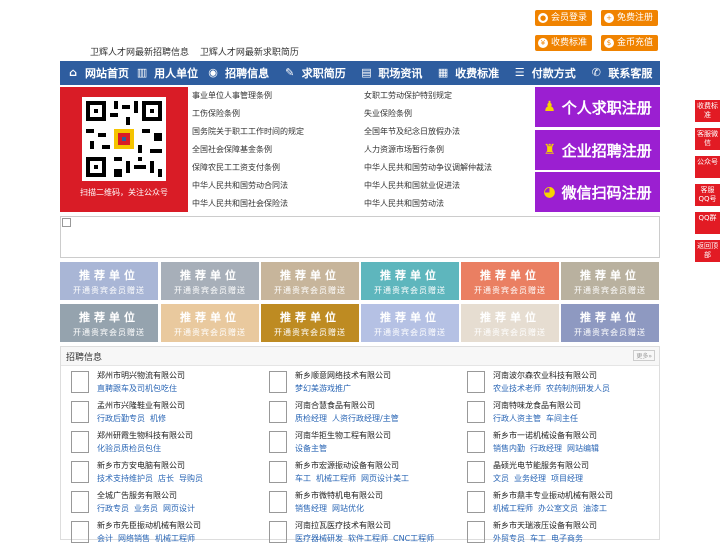 Image resolution: width=720 pixels, height=547 pixels. I want to click on company-name-link: 新乡市微特机电有限公司, so click(339, 495).